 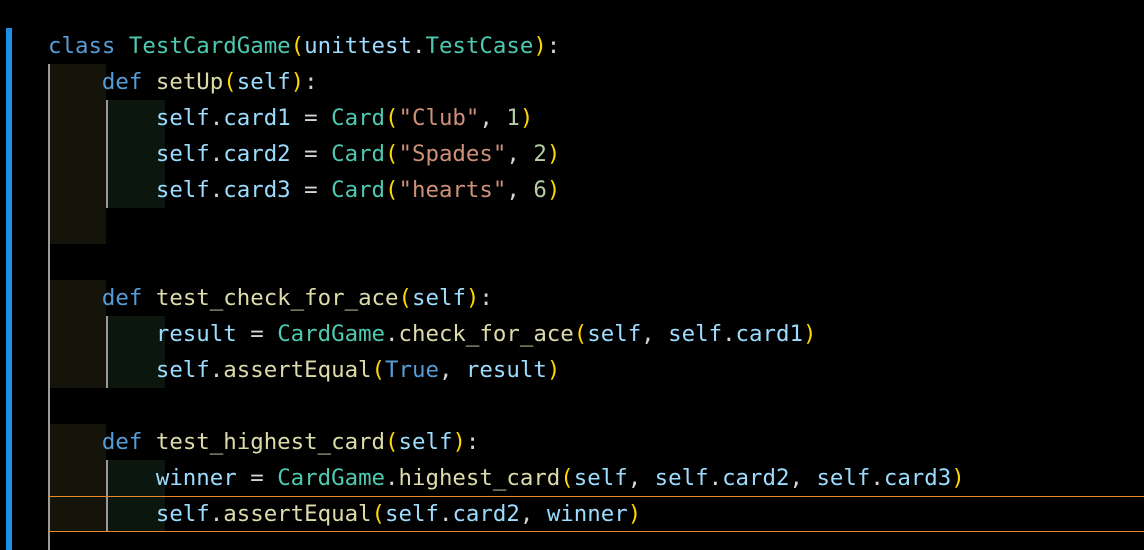 I want to click on code-token: "Club", so click(x=439, y=118).